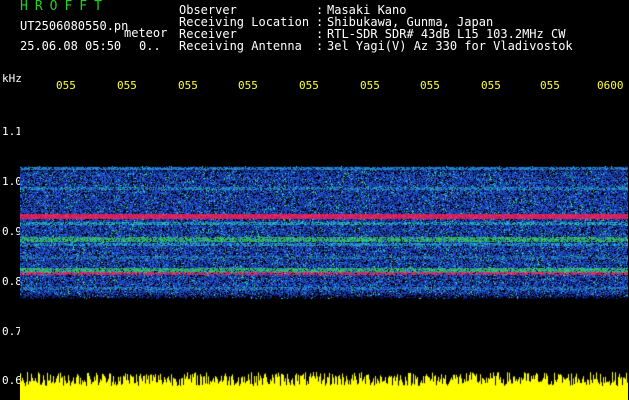 The image size is (629, 400). I want to click on file-name: UT2506080550.pn, so click(74, 26).